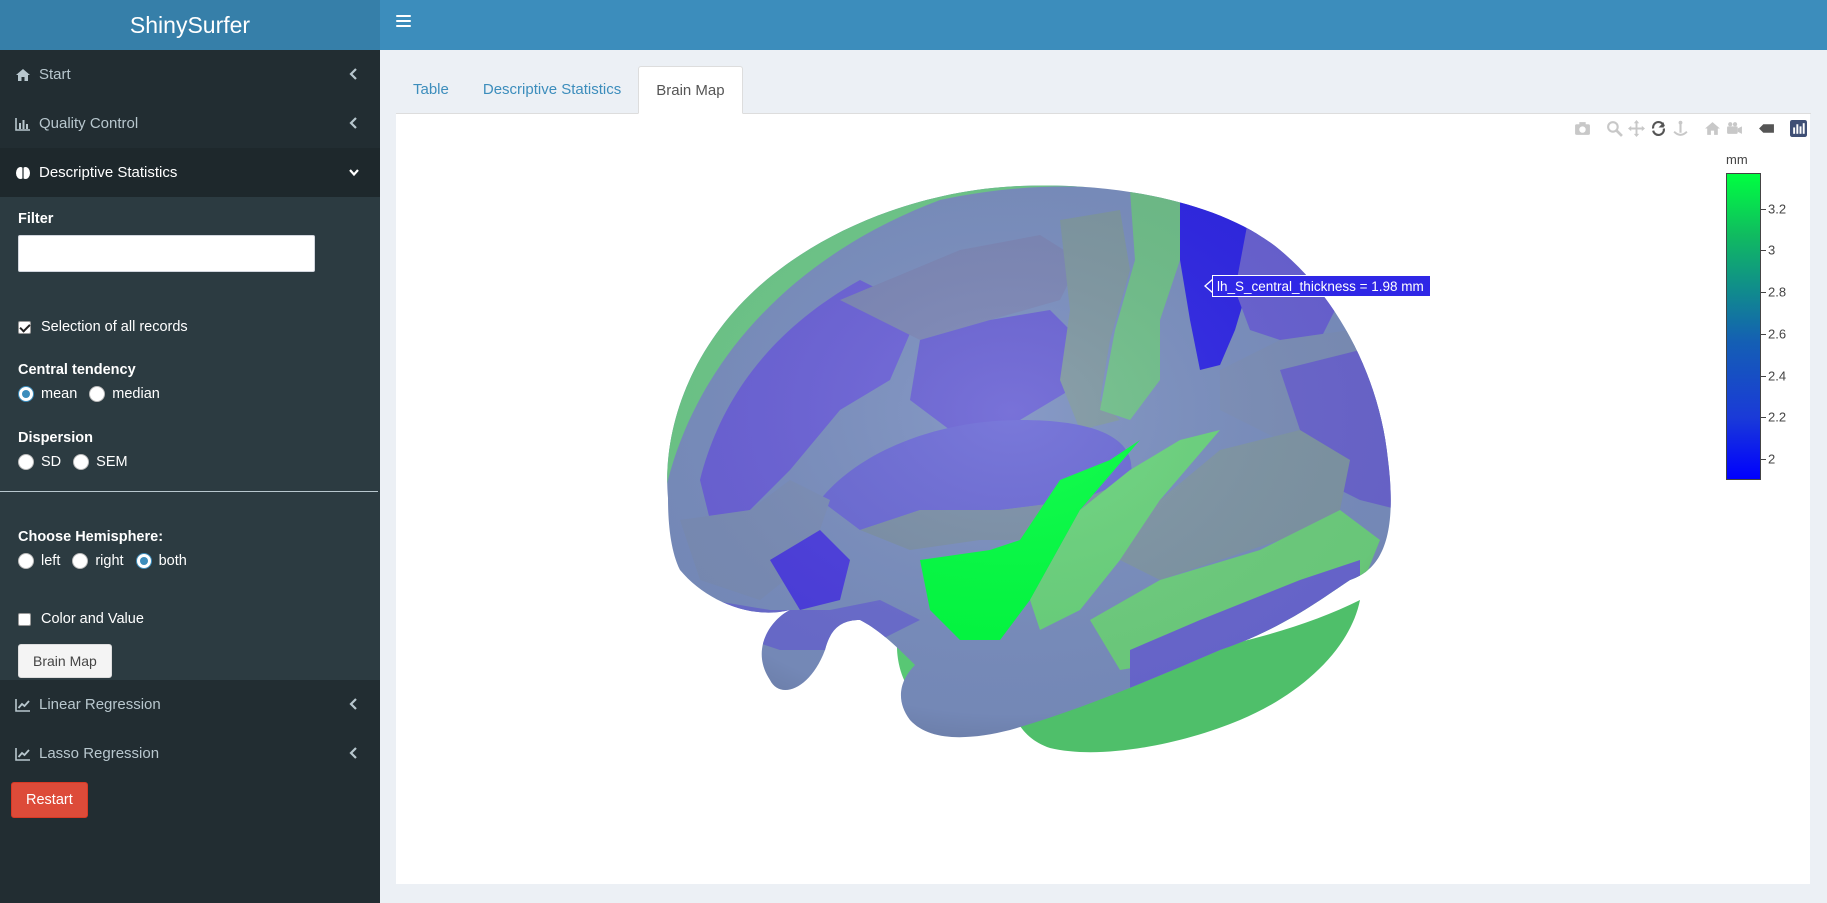 This screenshot has height=903, width=1827. I want to click on radio-sem-button, so click(81, 462).